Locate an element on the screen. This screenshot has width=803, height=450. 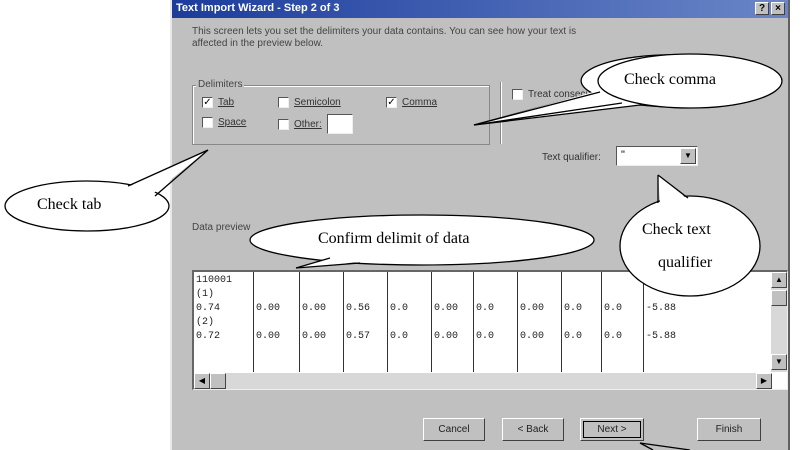
callout-qualifier: qualifier is located at coordinates (685, 262).